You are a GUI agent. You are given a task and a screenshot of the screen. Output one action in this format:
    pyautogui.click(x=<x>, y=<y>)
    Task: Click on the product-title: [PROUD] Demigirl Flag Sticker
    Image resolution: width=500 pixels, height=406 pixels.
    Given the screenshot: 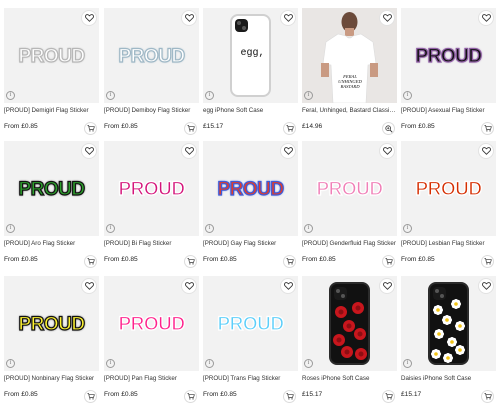 What is the action you would take?
    pyautogui.click(x=51, y=110)
    